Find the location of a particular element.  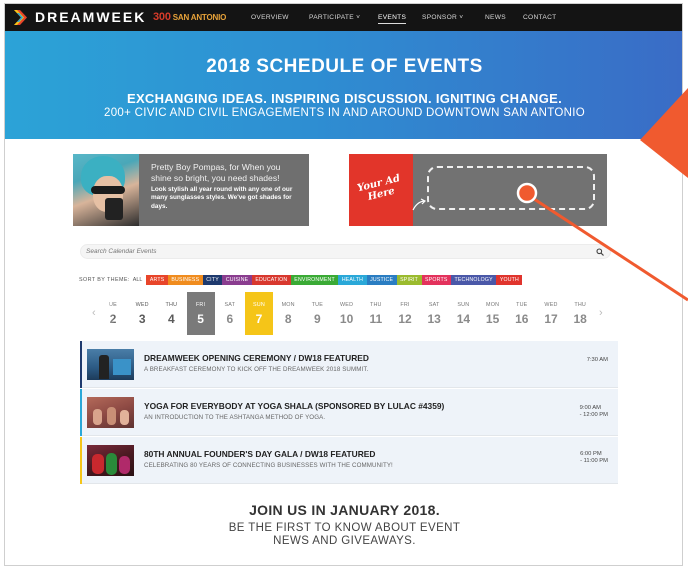

nav-participate: PARTICIPATE ˅ is located at coordinates (334, 17).